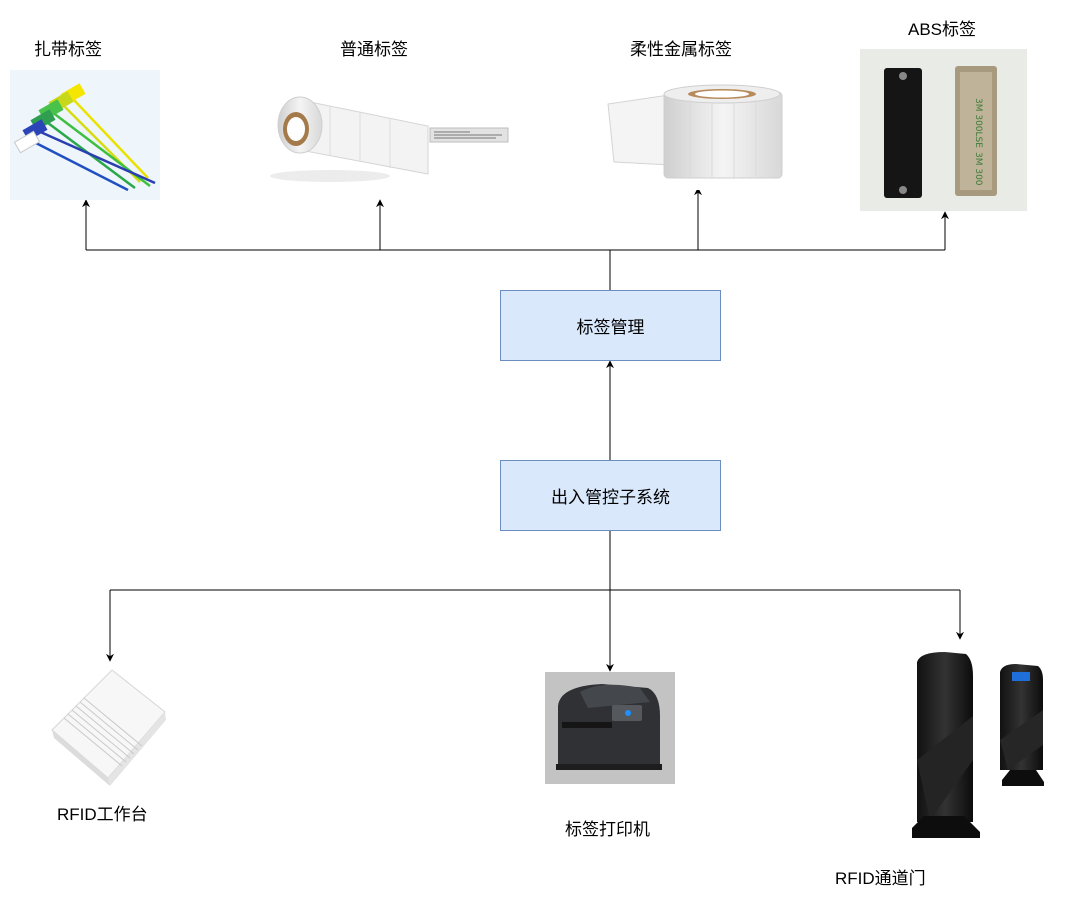 This screenshot has height=900, width=1083. What do you see at coordinates (535, 601) in the screenshot?
I see `bottom-connectors` at bounding box center [535, 601].